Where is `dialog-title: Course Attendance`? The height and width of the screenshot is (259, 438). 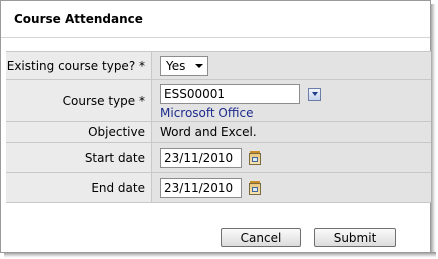 dialog-title: Course Attendance is located at coordinates (78, 19).